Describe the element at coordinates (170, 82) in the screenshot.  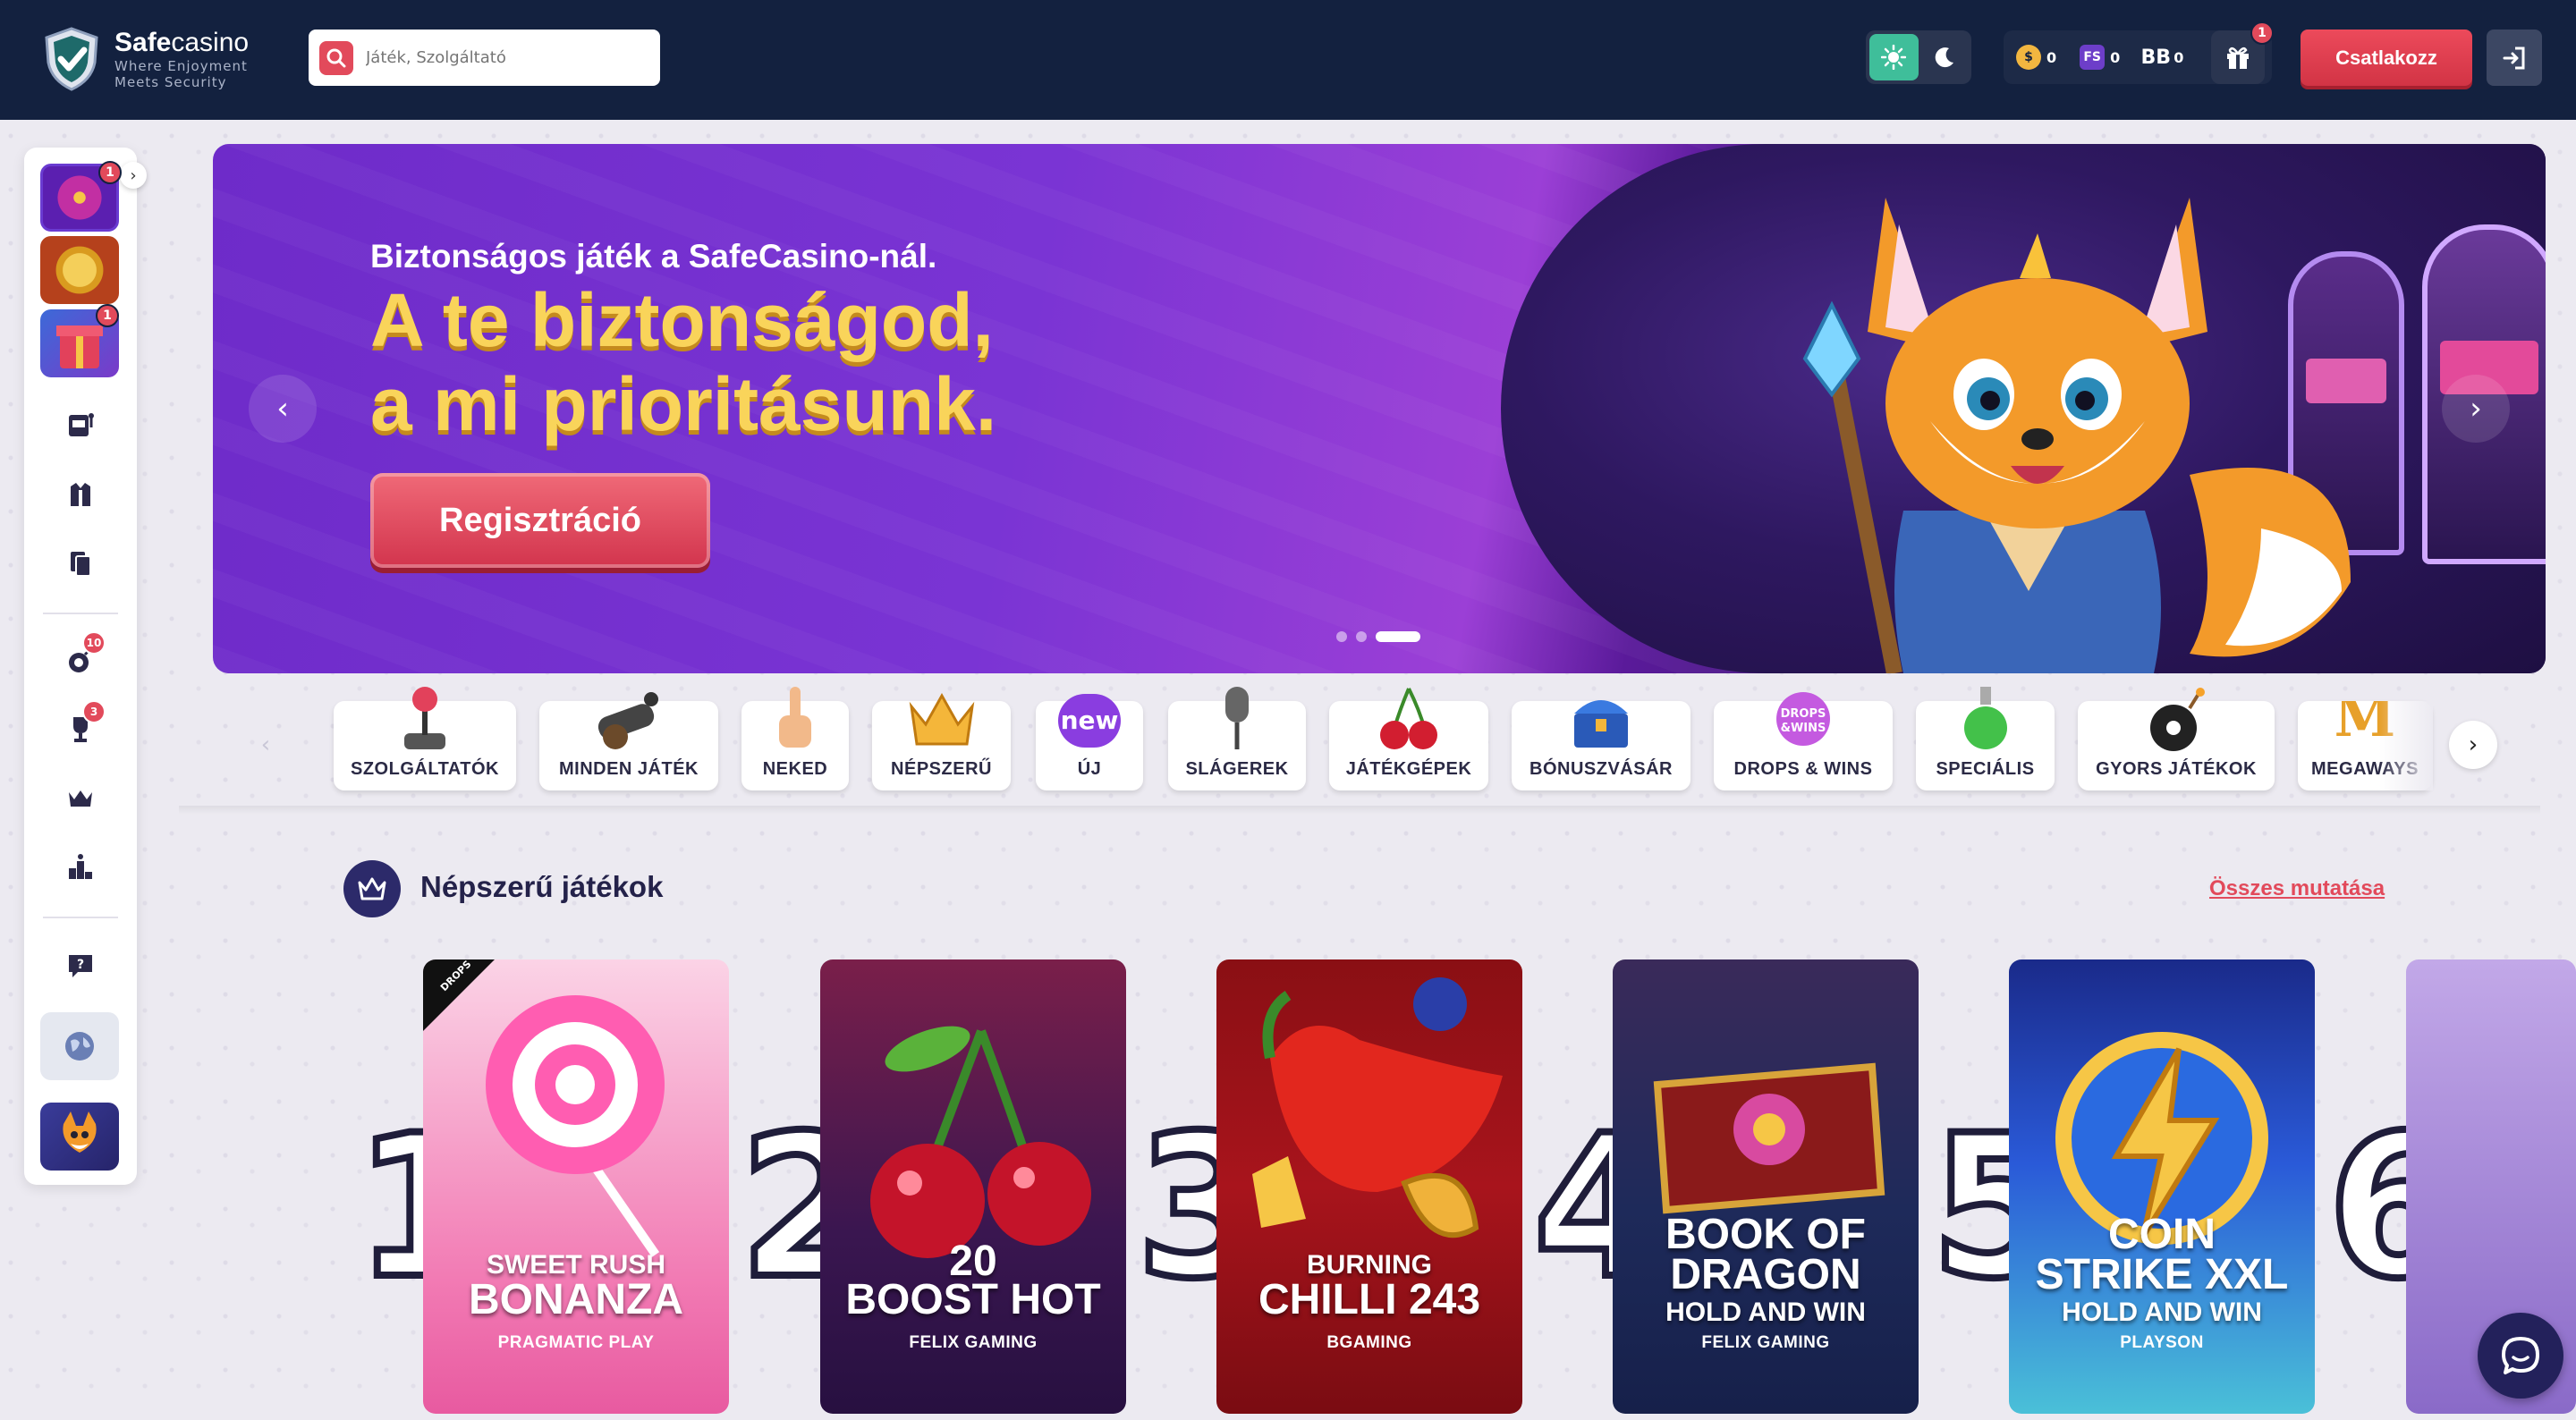
I see `tagline-2: Meets Security` at that location.